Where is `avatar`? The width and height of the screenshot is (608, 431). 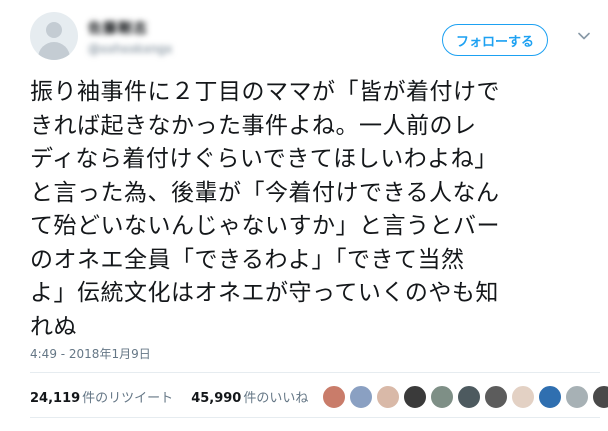 avatar is located at coordinates (54, 36).